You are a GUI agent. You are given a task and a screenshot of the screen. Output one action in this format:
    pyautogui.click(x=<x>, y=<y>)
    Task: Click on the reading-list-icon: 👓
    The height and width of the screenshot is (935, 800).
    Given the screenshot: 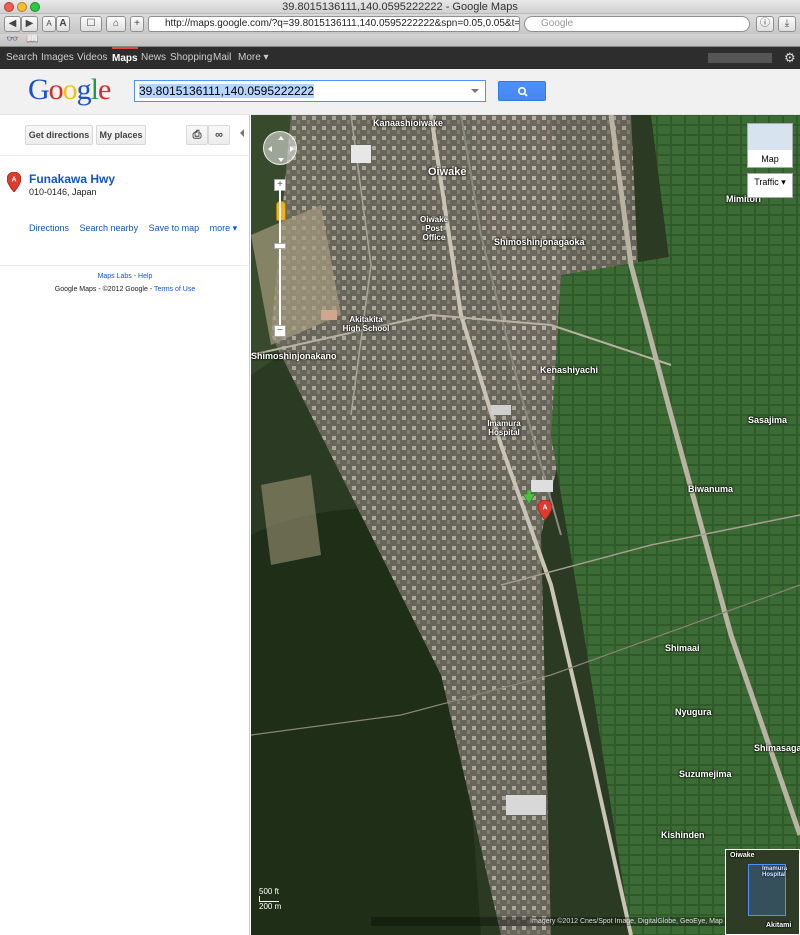 What is the action you would take?
    pyautogui.click(x=12, y=39)
    